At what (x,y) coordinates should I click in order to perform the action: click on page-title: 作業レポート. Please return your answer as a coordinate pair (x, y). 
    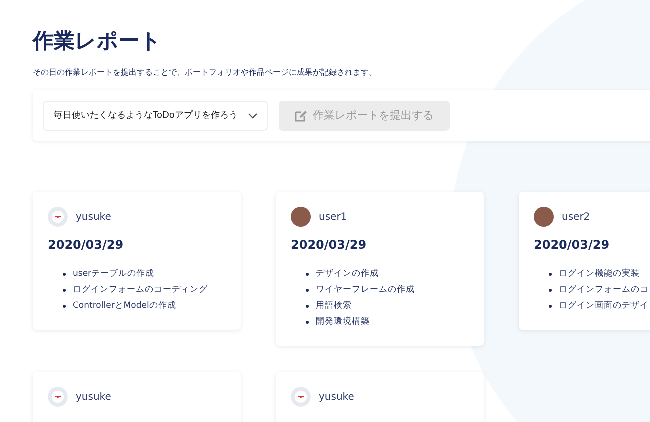
    Looking at the image, I should click on (98, 41).